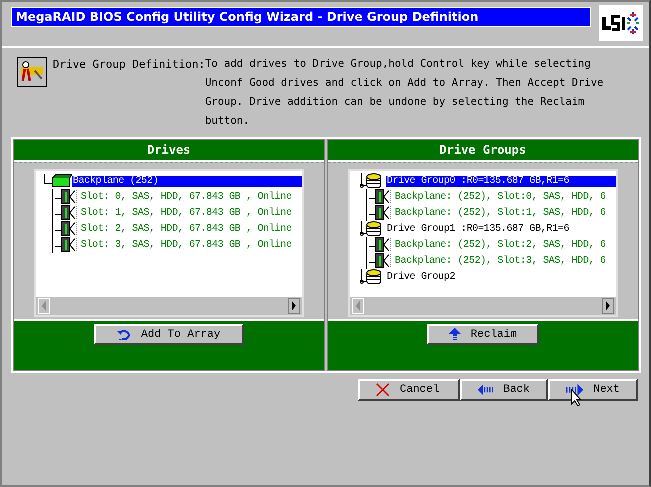  Describe the element at coordinates (500, 213) in the screenshot. I see `tree-item: Backplane: (252), Slot:1, SAS, HDD, 6` at that location.